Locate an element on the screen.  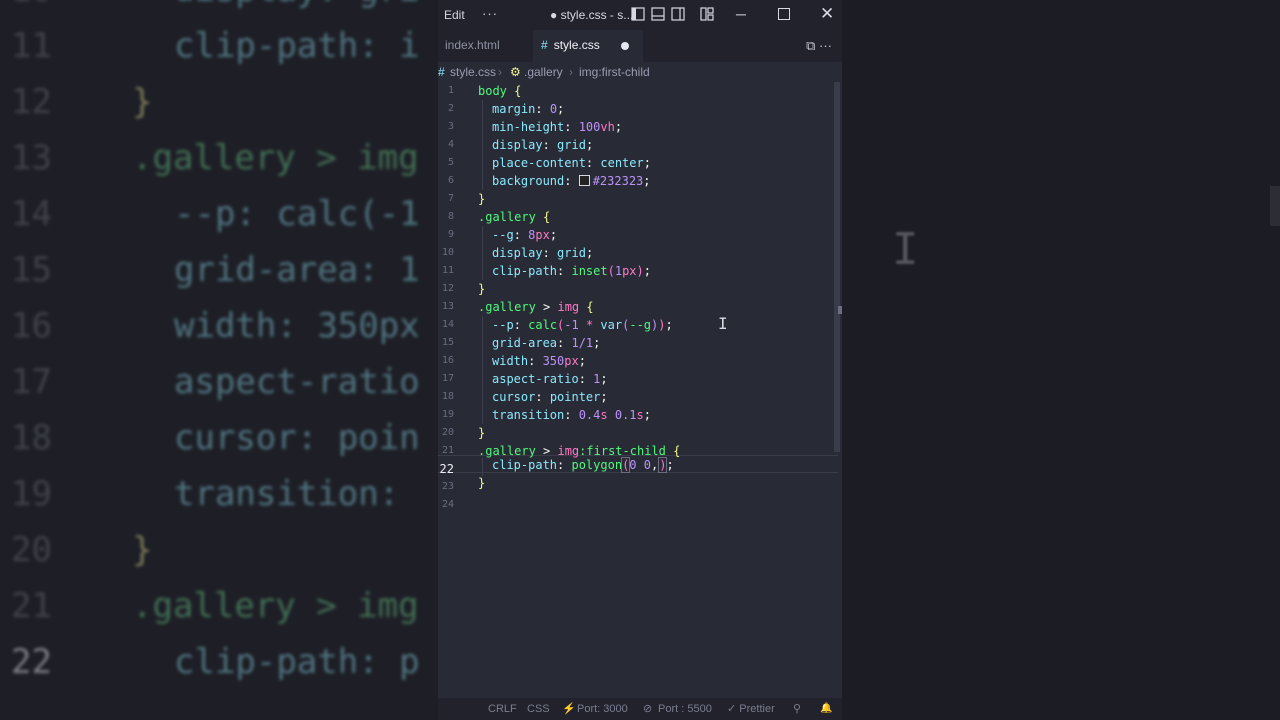
background-line-number: 12 is located at coordinates (31, 102).